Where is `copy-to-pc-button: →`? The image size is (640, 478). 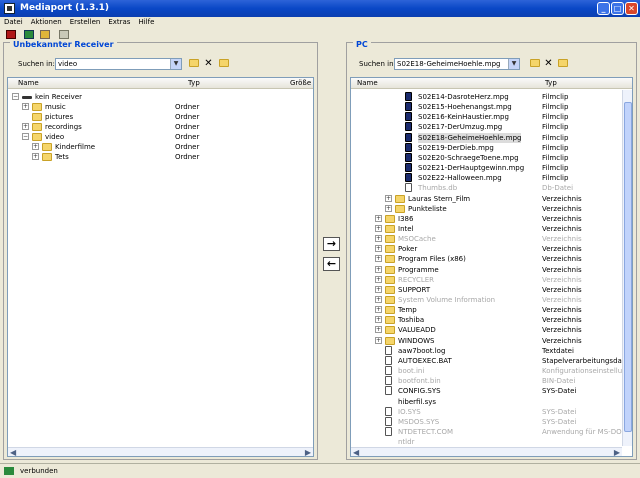 copy-to-pc-button: → is located at coordinates (331, 244).